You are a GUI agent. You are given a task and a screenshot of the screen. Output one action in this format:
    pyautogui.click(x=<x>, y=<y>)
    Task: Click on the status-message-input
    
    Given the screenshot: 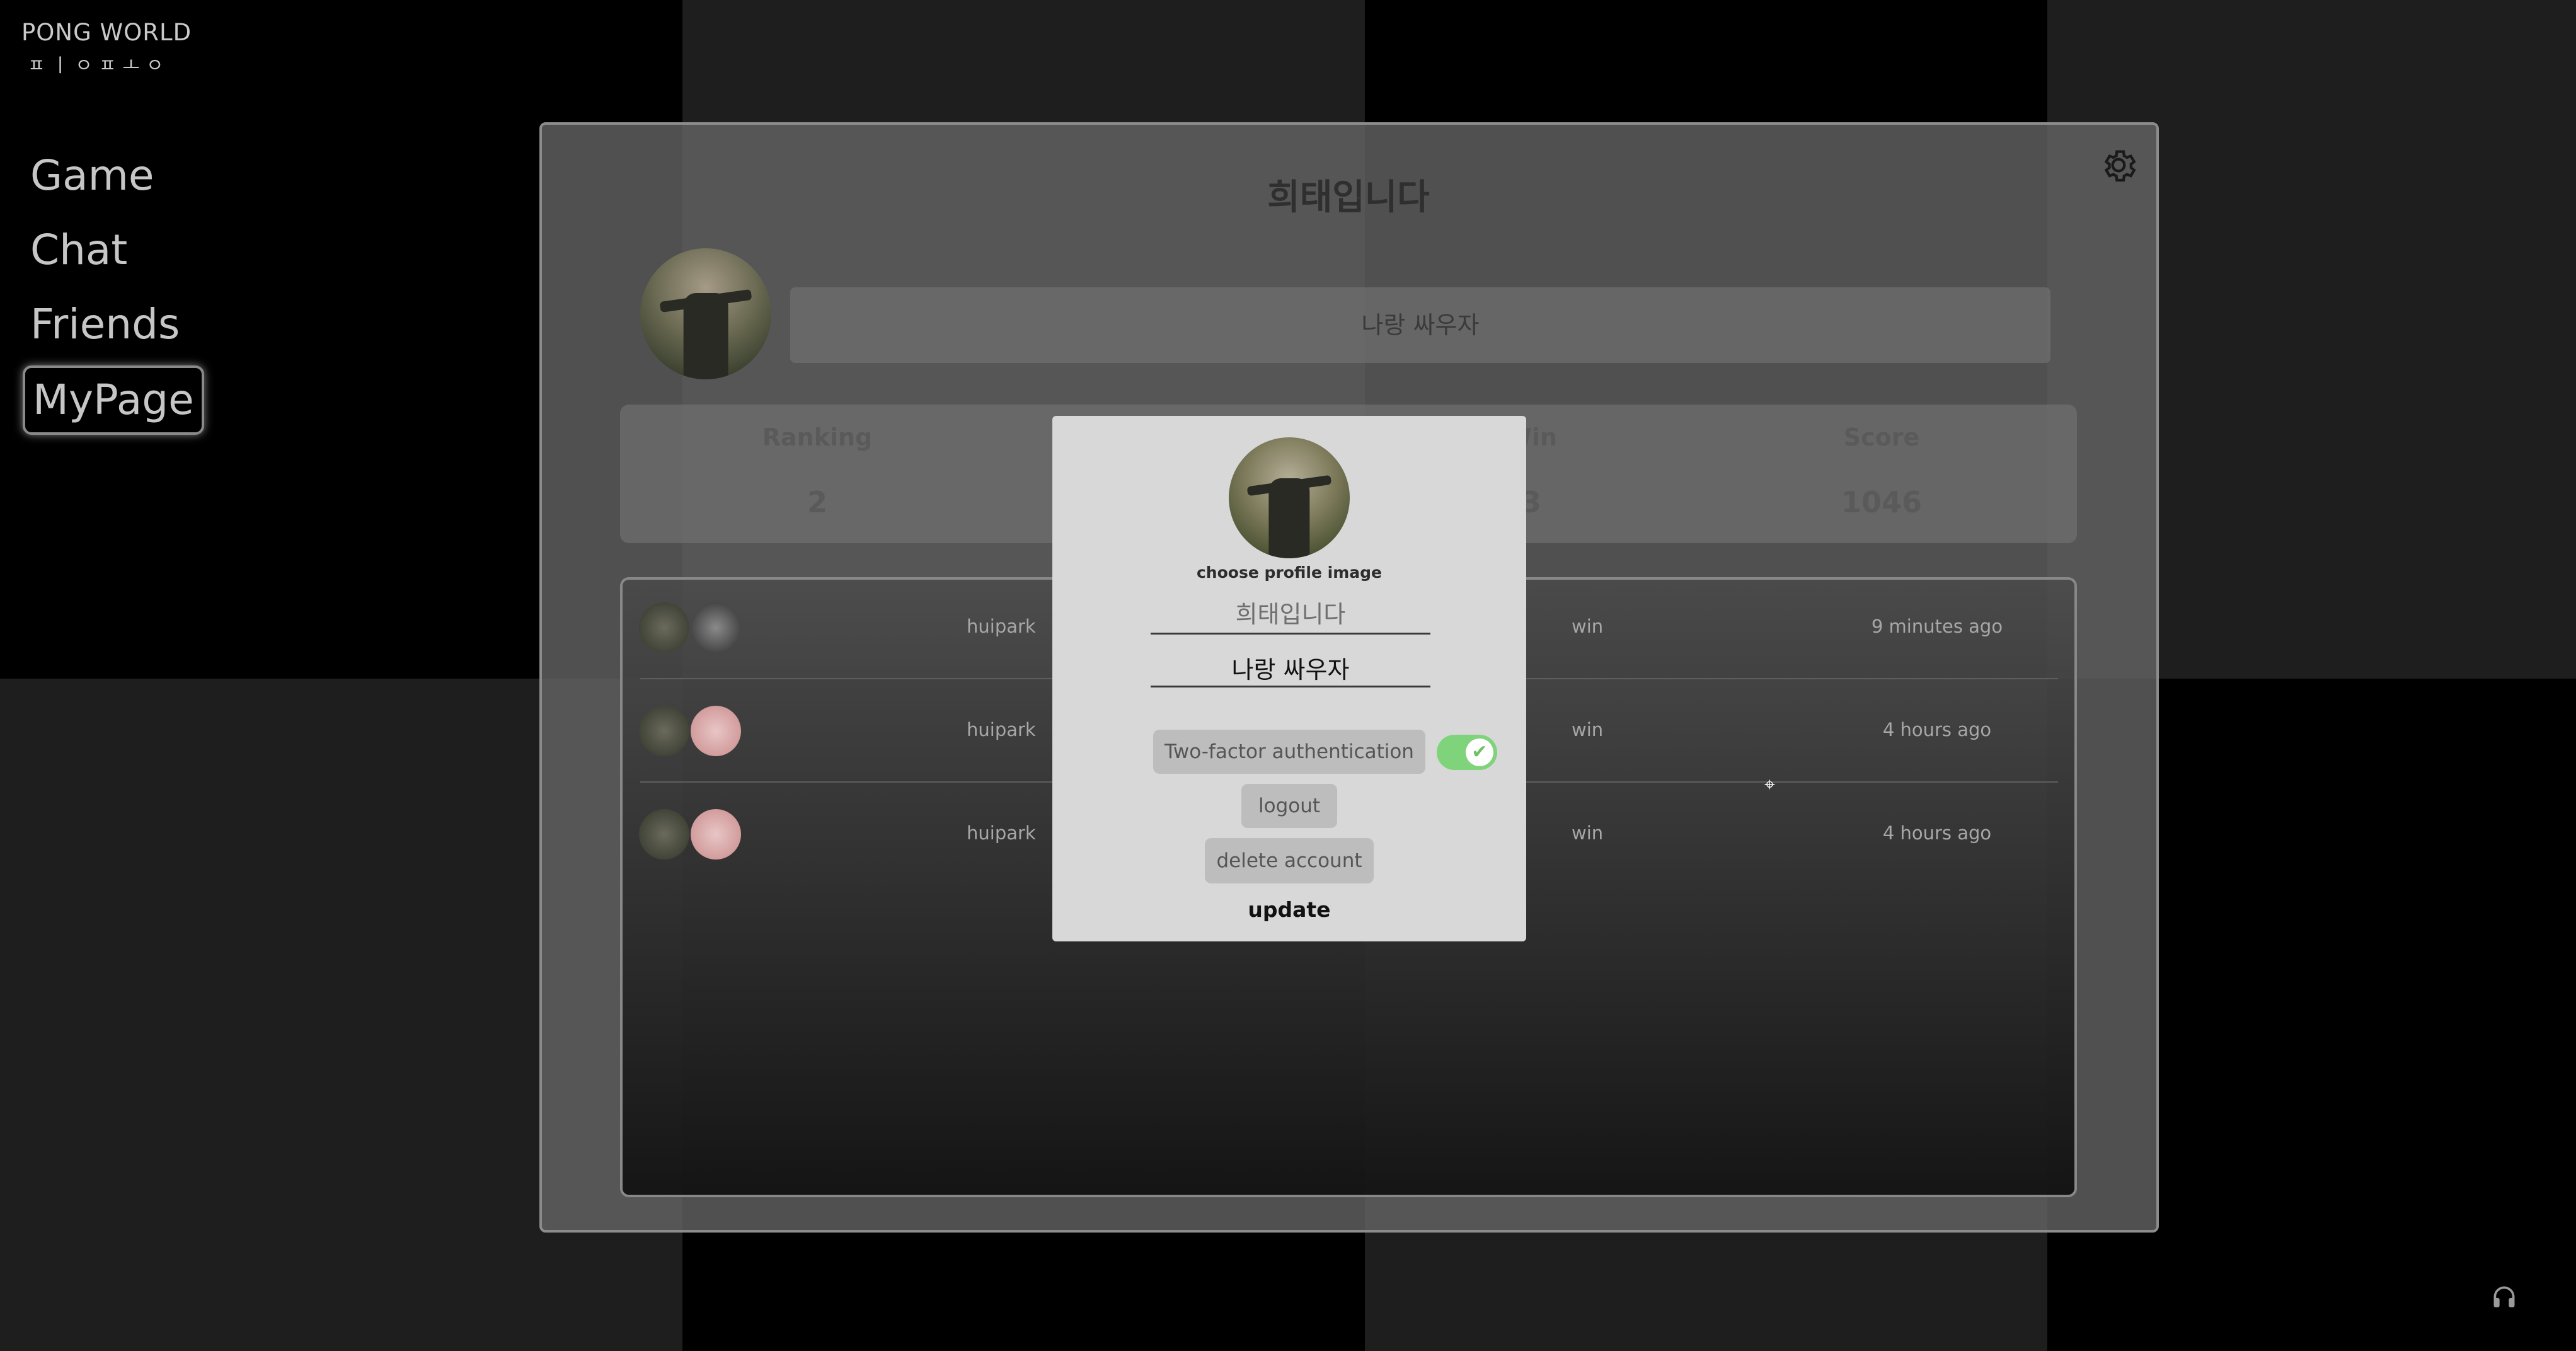 What is the action you would take?
    pyautogui.click(x=1290, y=668)
    